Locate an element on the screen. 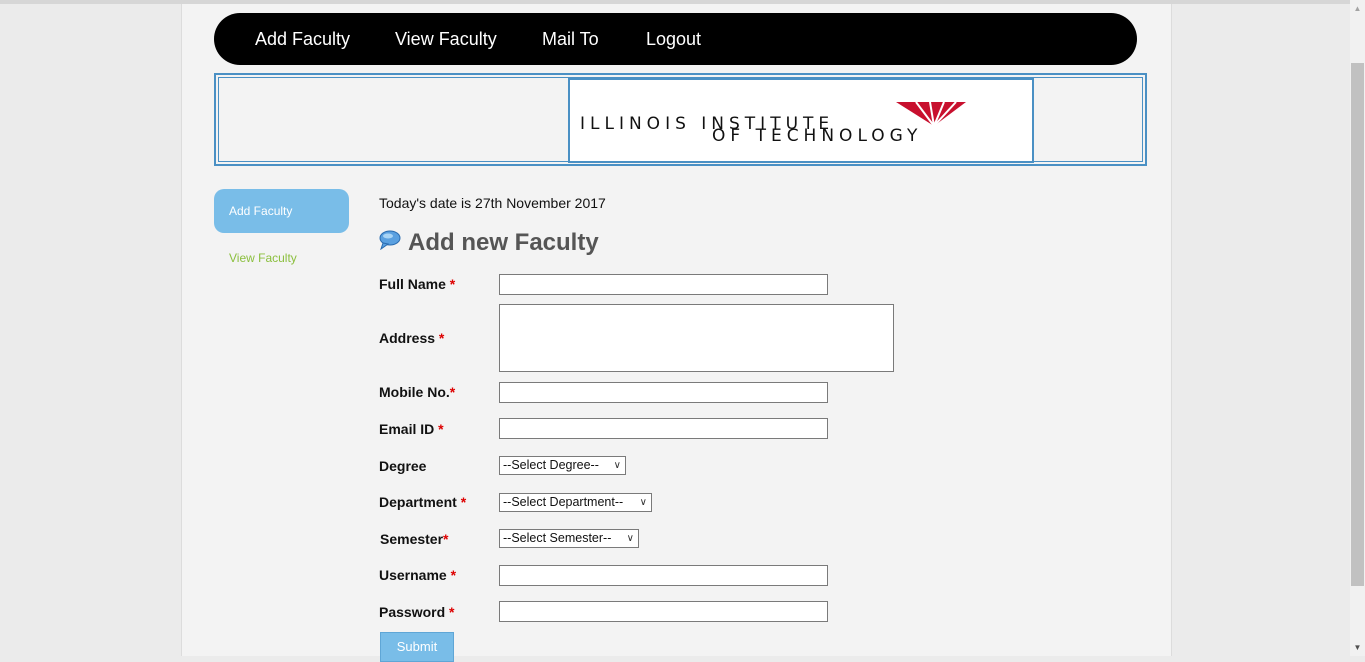  scrollbar-thumb is located at coordinates (1357, 324).